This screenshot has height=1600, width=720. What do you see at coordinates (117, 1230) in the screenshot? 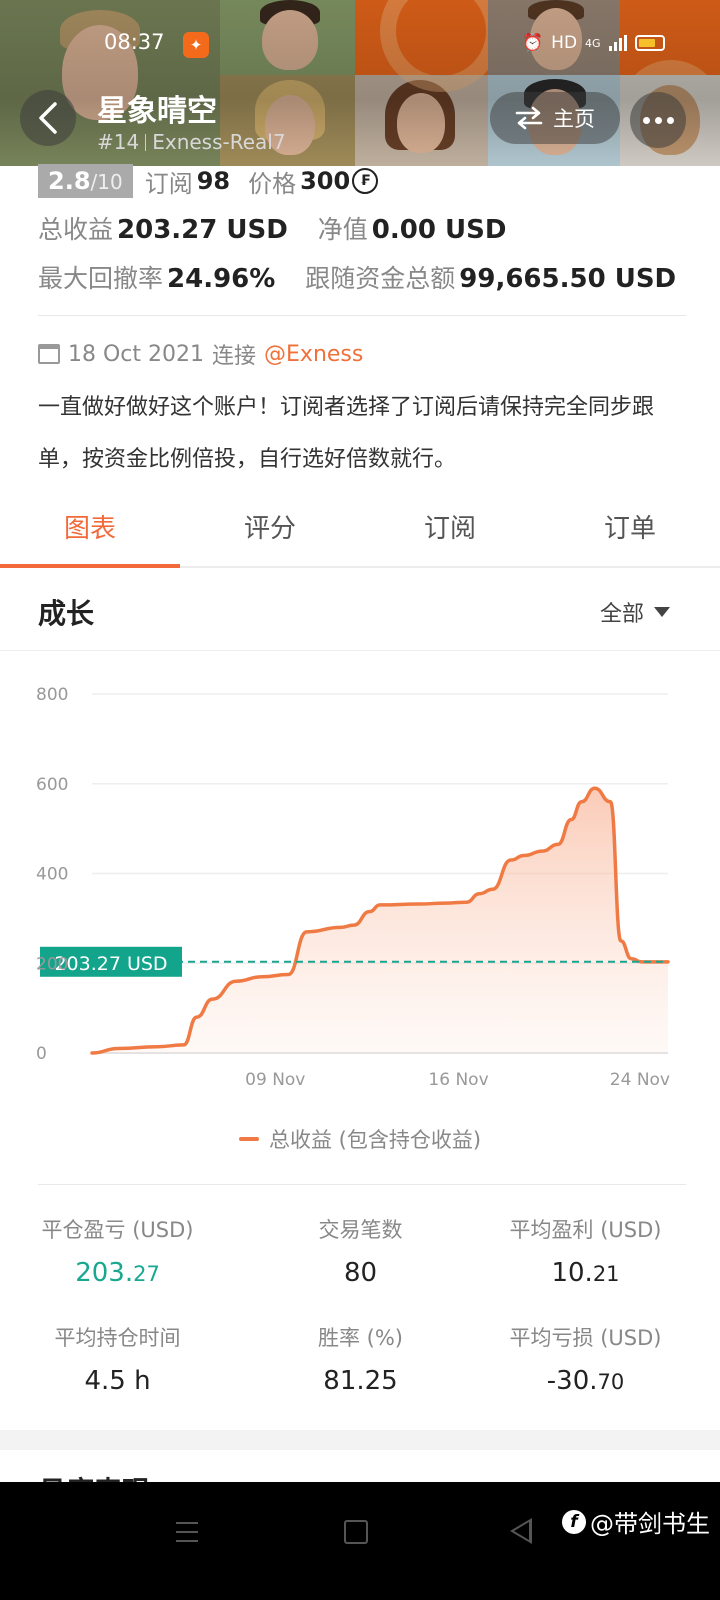
I see `metric-label: 平仓盈亏 (USD)` at bounding box center [117, 1230].